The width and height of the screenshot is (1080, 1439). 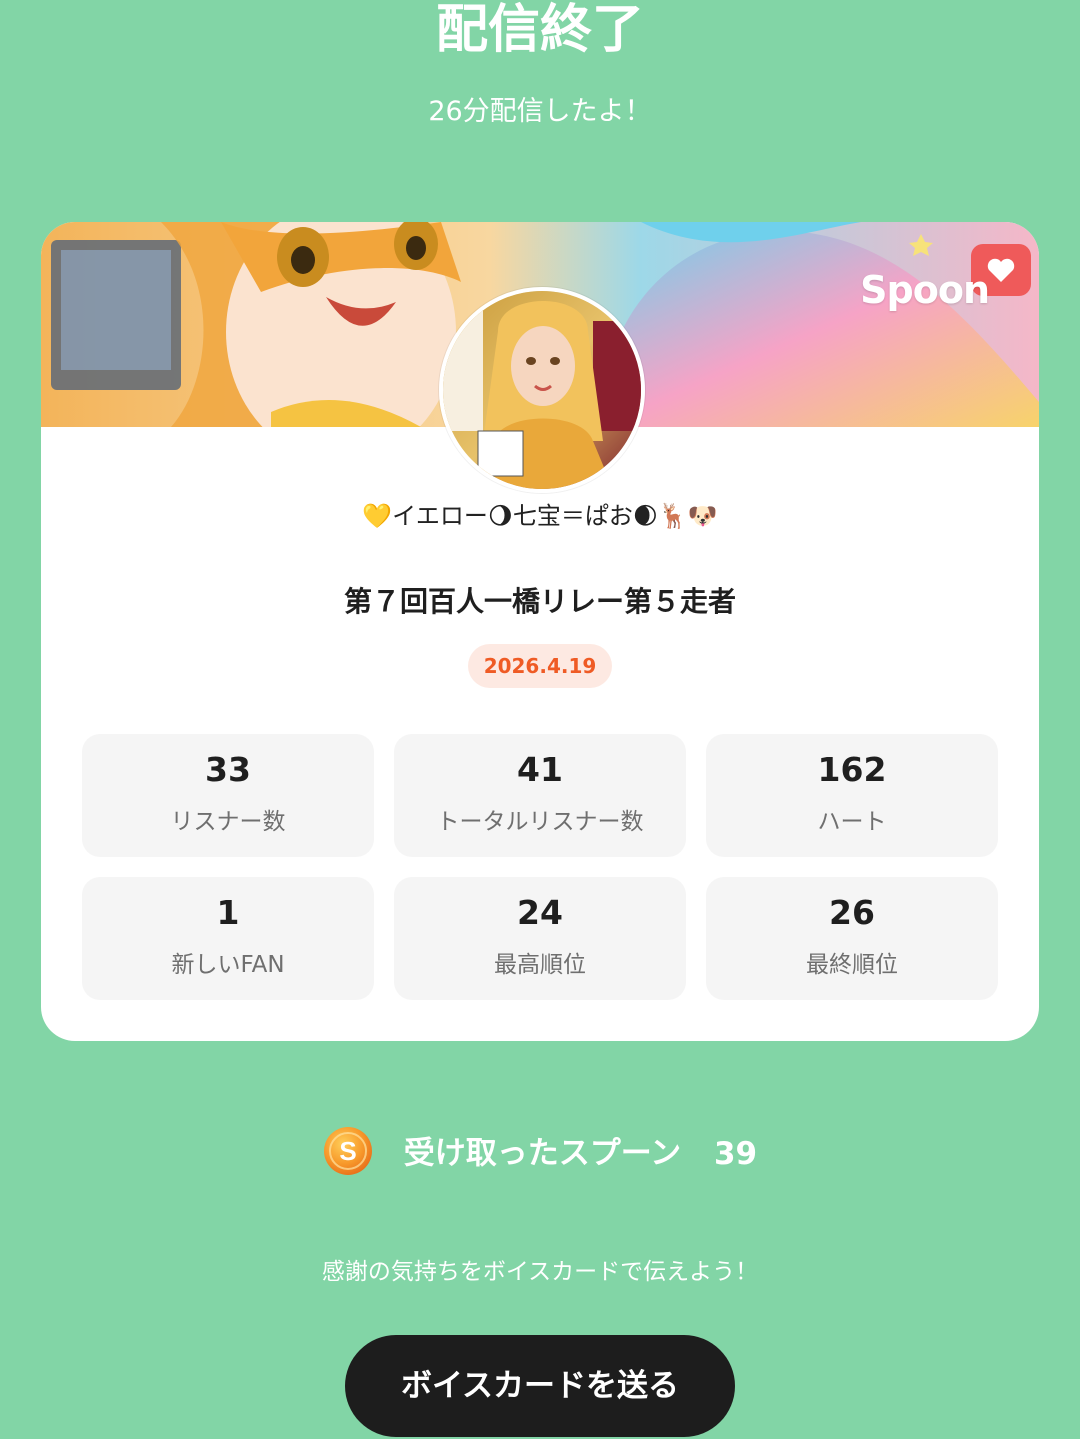 I want to click on stat-best-rank: 24 最高順位, so click(x=540, y=938).